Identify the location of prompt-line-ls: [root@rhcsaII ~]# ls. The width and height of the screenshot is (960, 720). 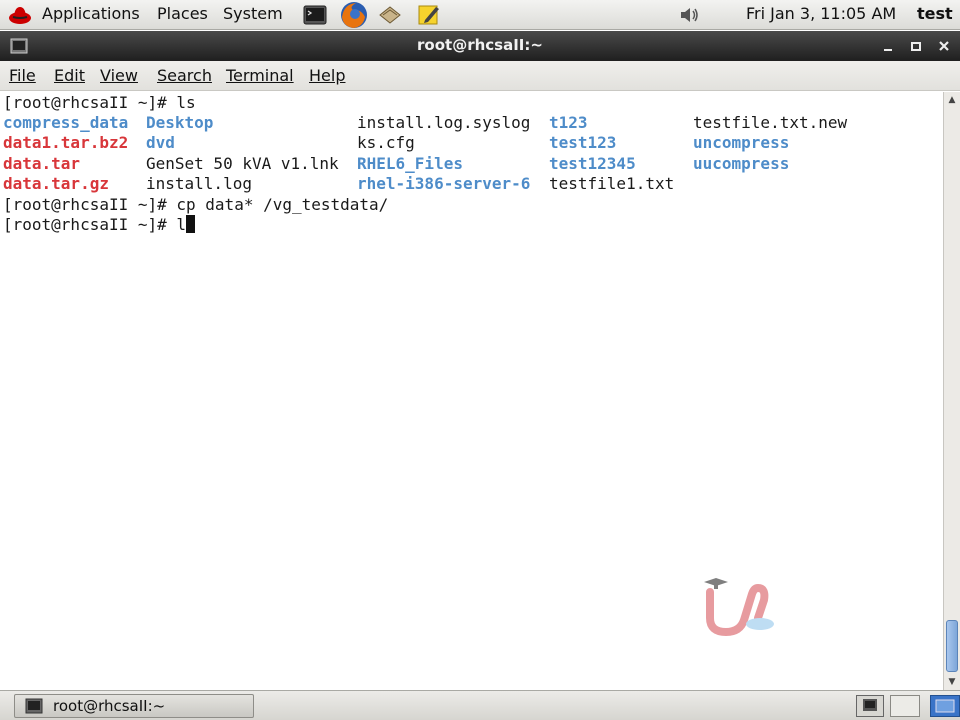
(99, 102).